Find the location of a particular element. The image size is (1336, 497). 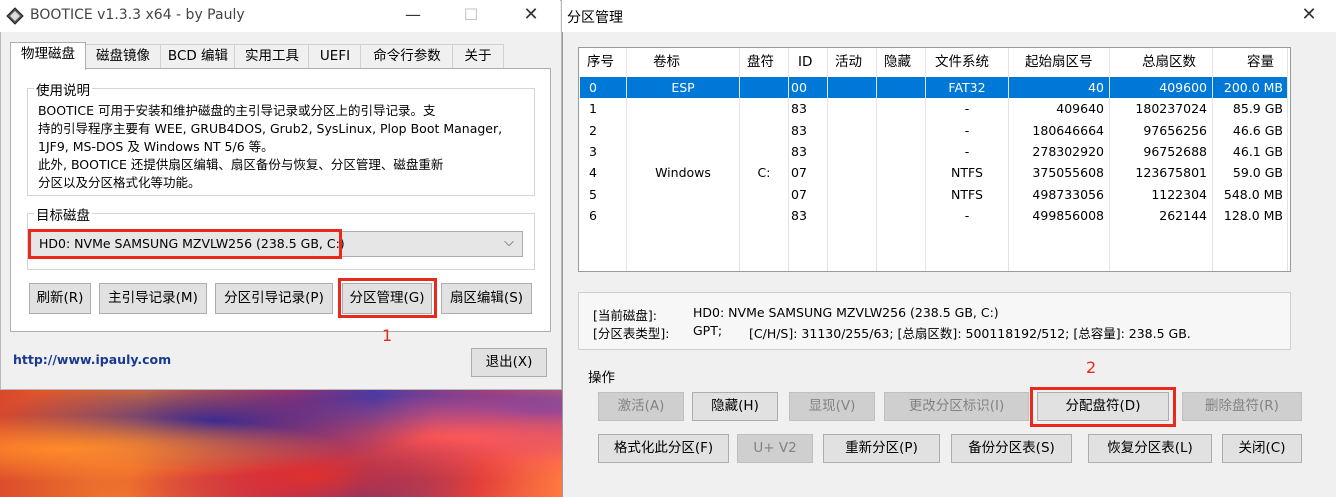

usage-line: 1JF9, MS-DOS 及 Windows NT 5/6 等。 is located at coordinates (156, 146).